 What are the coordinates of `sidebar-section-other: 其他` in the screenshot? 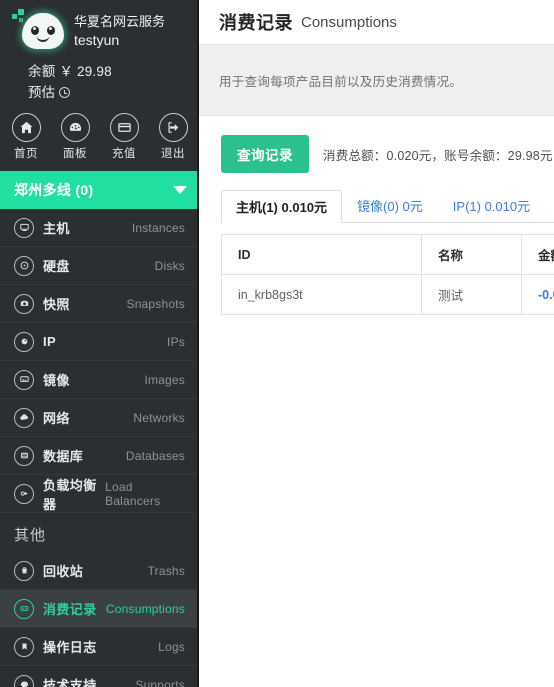 It's located at (30, 535).